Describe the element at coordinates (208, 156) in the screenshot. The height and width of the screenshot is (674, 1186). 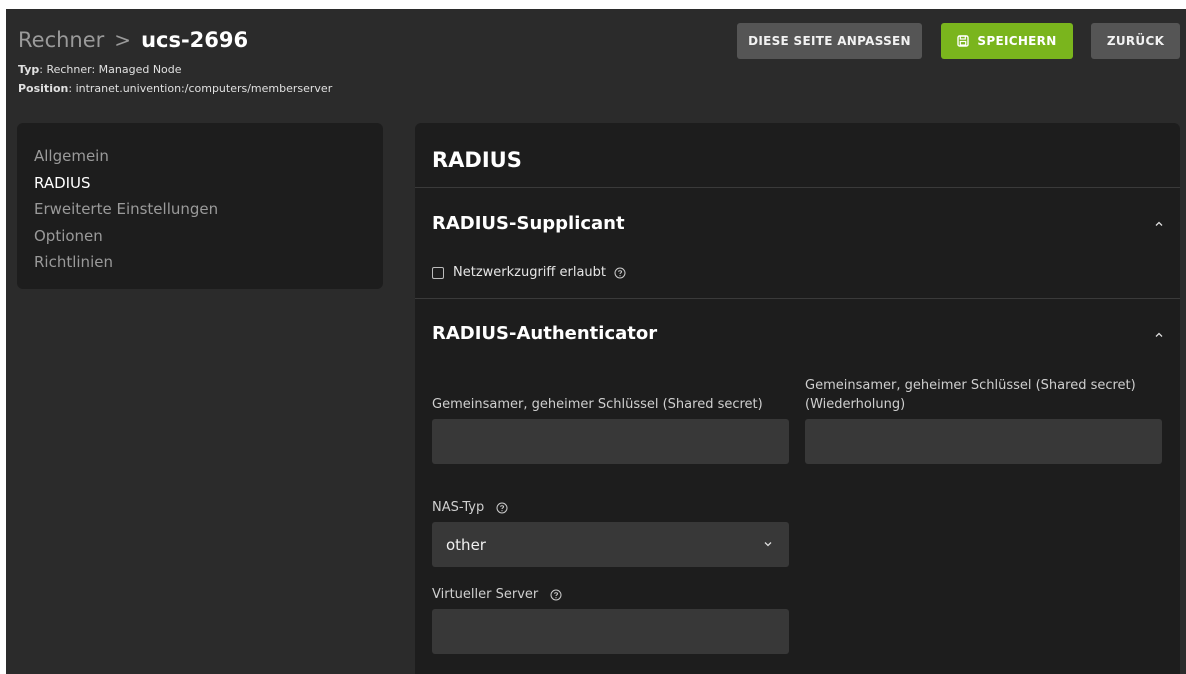
I see `nav-item-allgemein: Allgemein` at that location.